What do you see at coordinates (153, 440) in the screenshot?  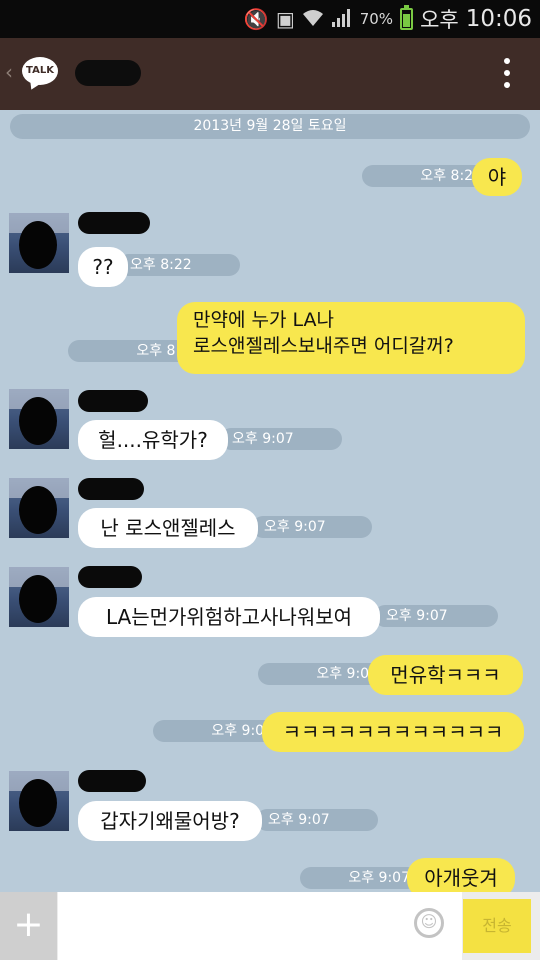 I see `message-bubble-theirs: 헐....유학가?` at bounding box center [153, 440].